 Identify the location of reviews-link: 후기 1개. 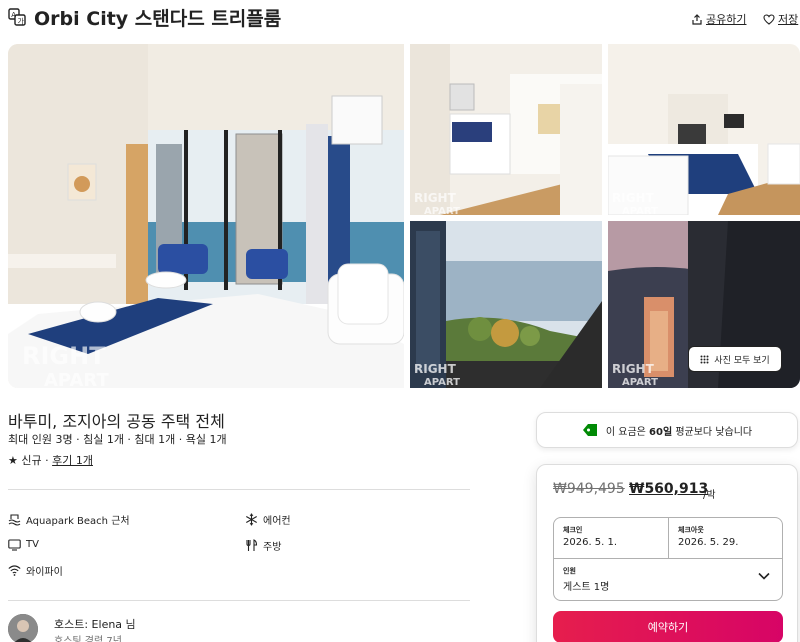
(72, 460).